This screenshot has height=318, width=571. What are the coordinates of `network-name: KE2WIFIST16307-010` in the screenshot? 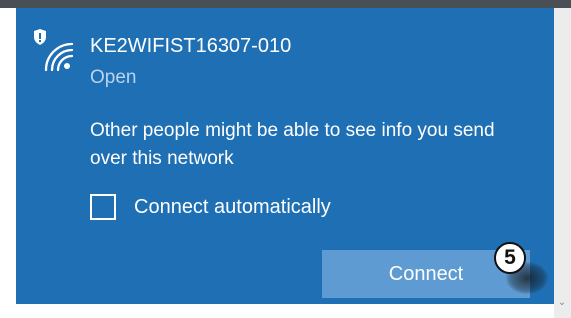 It's located at (191, 46).